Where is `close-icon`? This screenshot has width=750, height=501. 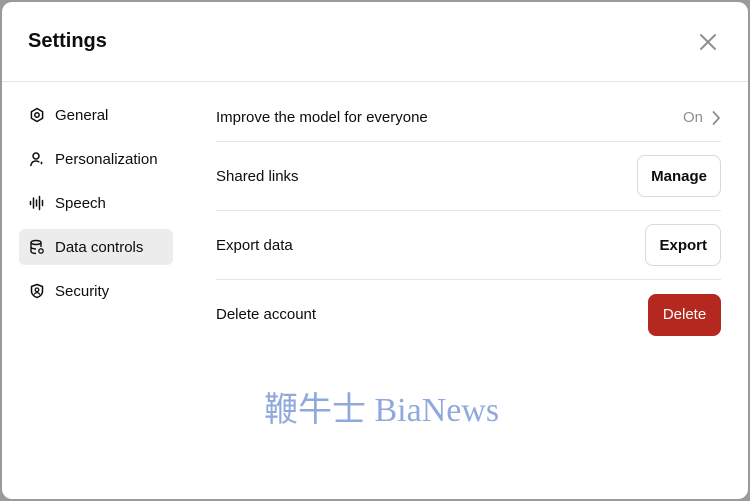 close-icon is located at coordinates (708, 42).